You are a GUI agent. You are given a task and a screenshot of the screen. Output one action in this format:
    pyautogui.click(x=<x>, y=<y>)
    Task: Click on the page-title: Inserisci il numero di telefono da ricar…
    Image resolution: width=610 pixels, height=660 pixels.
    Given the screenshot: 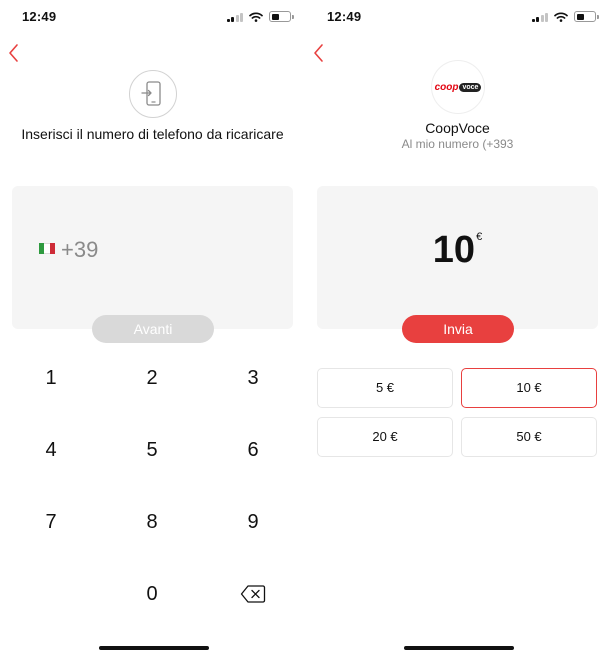 What is the action you would take?
    pyautogui.click(x=152, y=134)
    